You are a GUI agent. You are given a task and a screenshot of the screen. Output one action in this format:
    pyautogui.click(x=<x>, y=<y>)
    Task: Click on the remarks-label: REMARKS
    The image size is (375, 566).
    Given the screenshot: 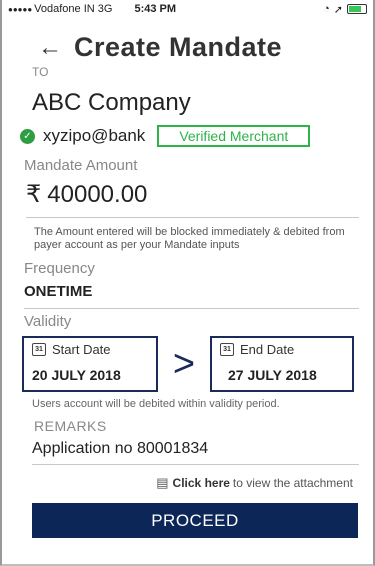 What is the action you would take?
    pyautogui.click(x=70, y=426)
    